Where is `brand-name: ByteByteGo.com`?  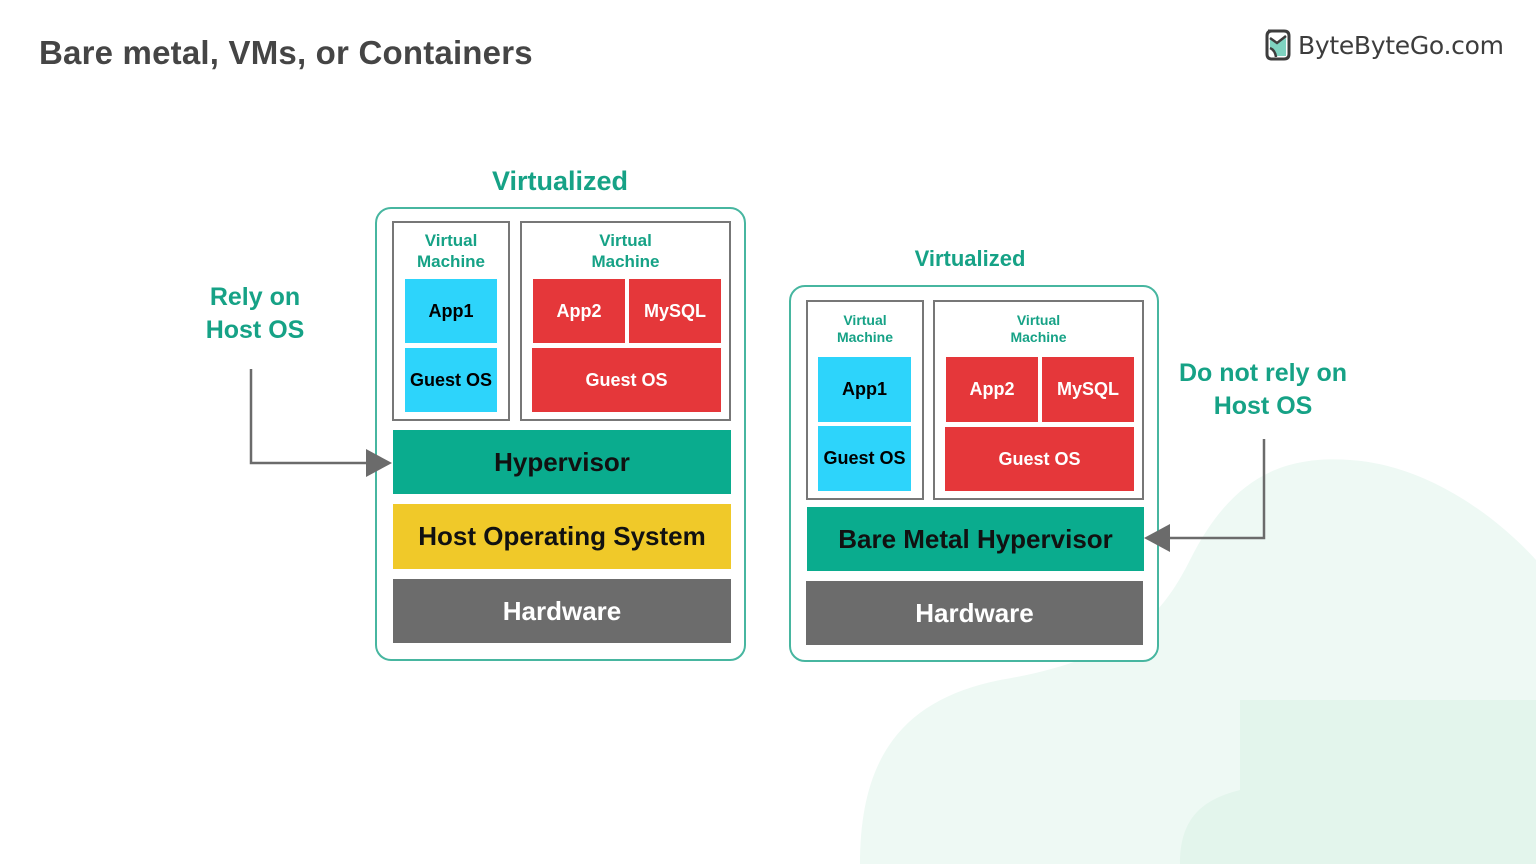 brand-name: ByteByteGo.com is located at coordinates (1401, 45).